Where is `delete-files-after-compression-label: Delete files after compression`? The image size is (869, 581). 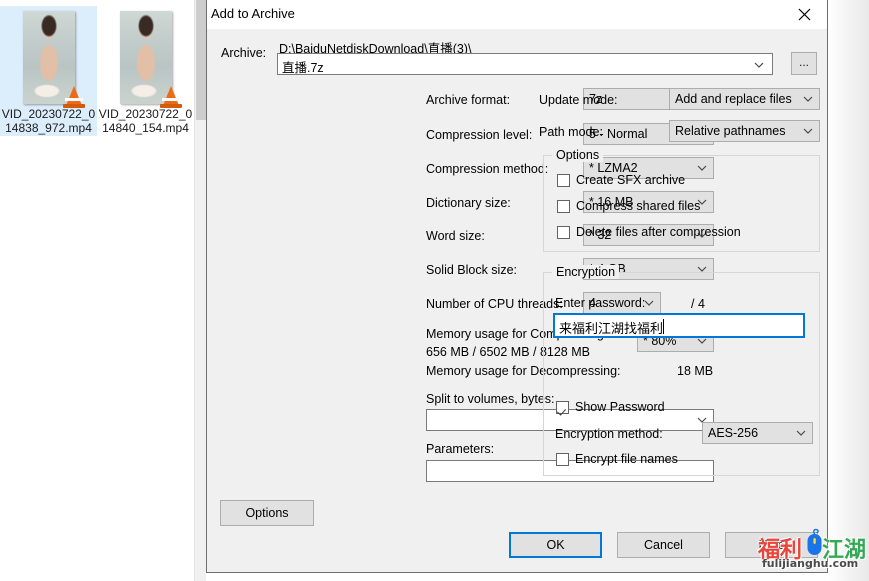 delete-files-after-compression-label: Delete files after compression is located at coordinates (658, 232).